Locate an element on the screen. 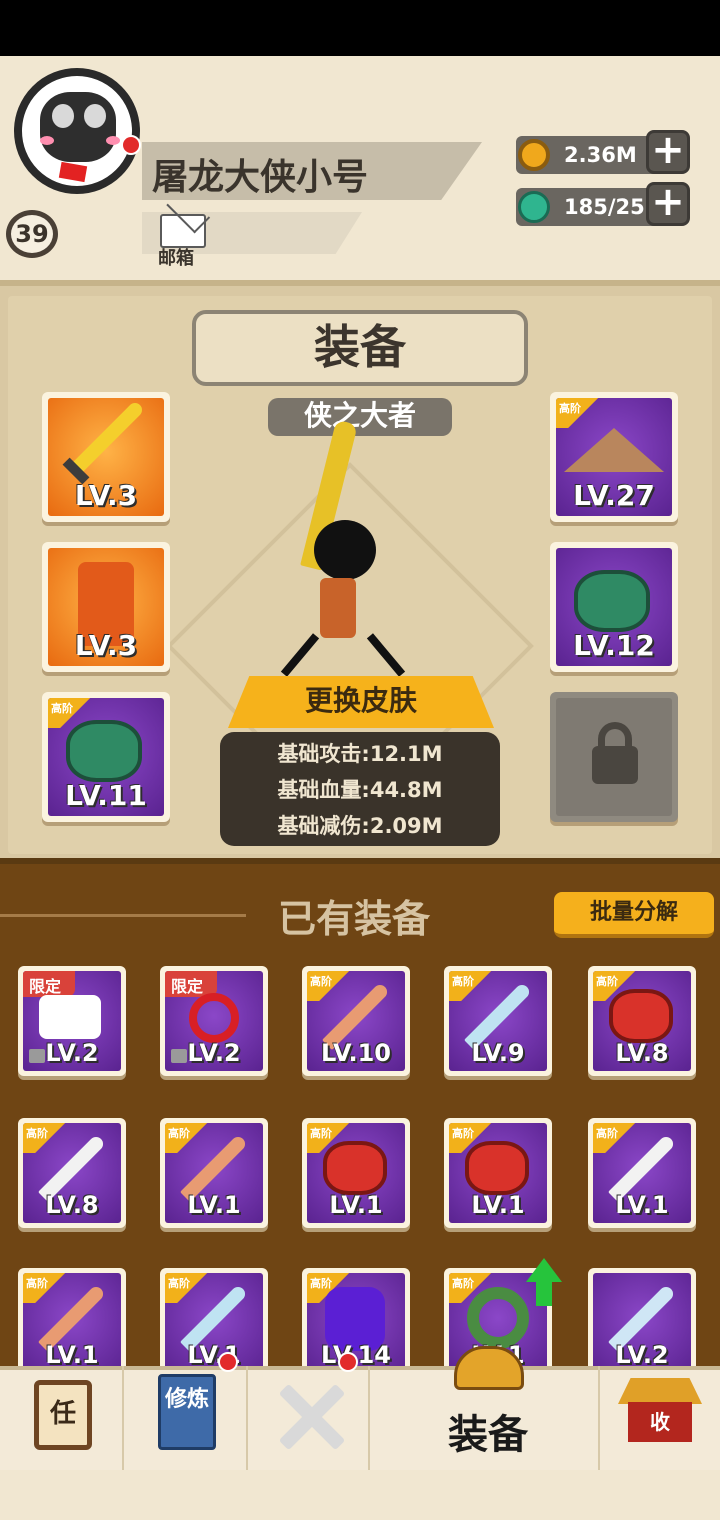 Image resolution: width=720 pixels, height=1520 pixels. jade-gauntlet-icon is located at coordinates (104, 751).